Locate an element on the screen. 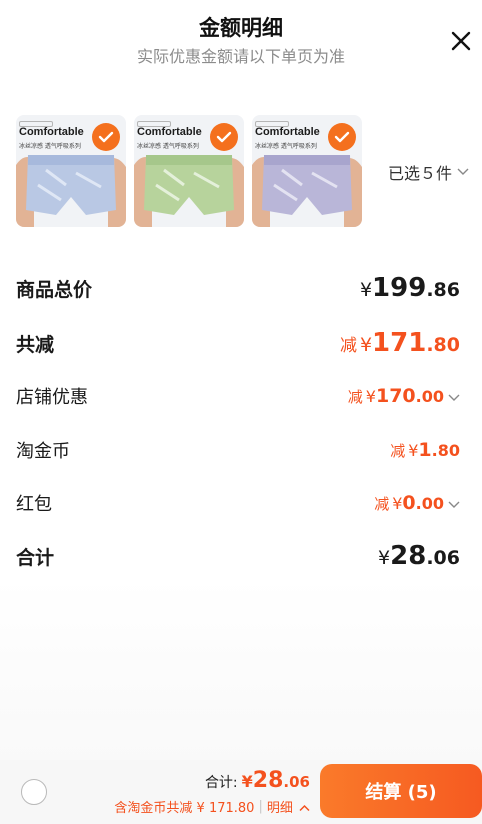  row-amount: 减 ¥ 1 .80 is located at coordinates (425, 450).